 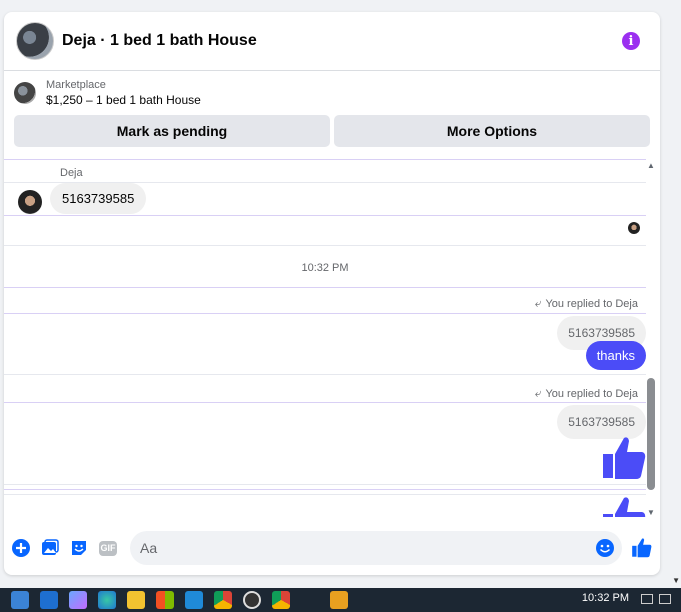 I want to click on contact-avatar, so click(x=35, y=41).